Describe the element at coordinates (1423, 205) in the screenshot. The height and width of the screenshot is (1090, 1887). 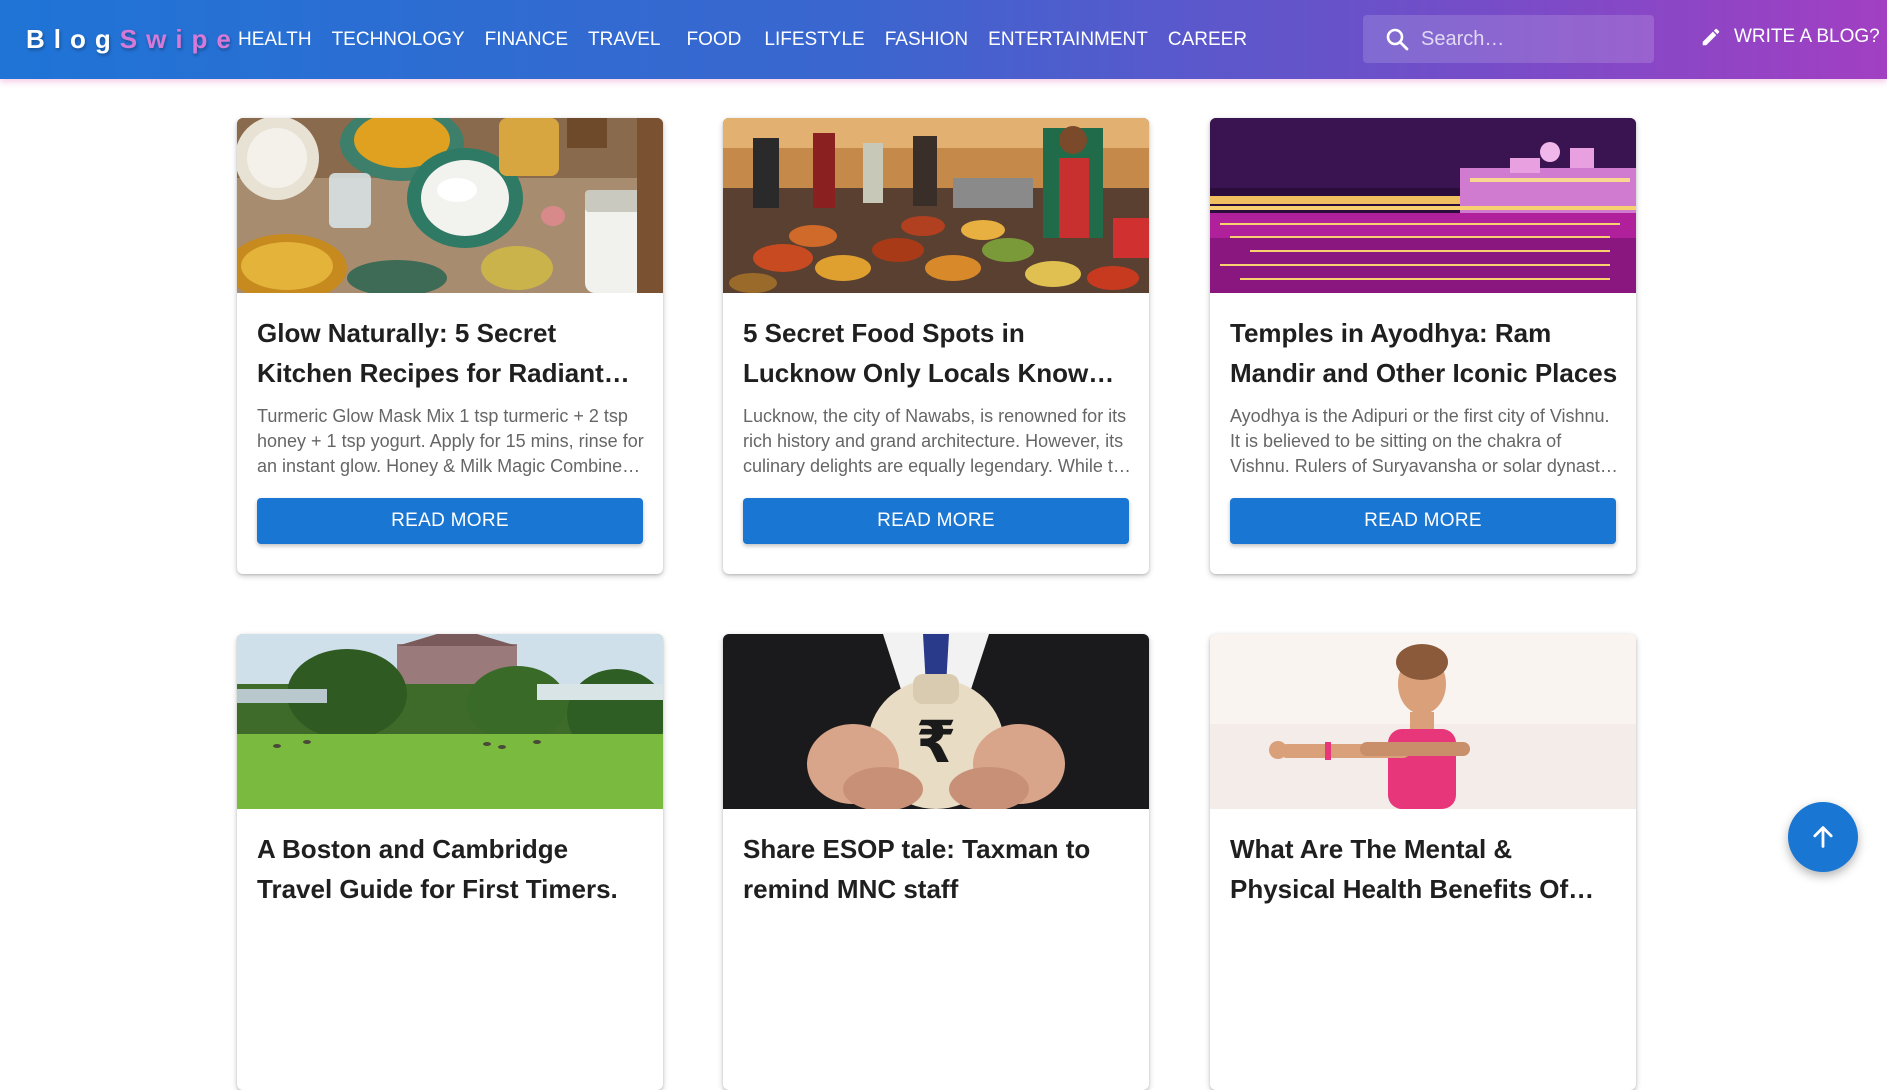
I see `card-image-ayodhya-temples` at that location.